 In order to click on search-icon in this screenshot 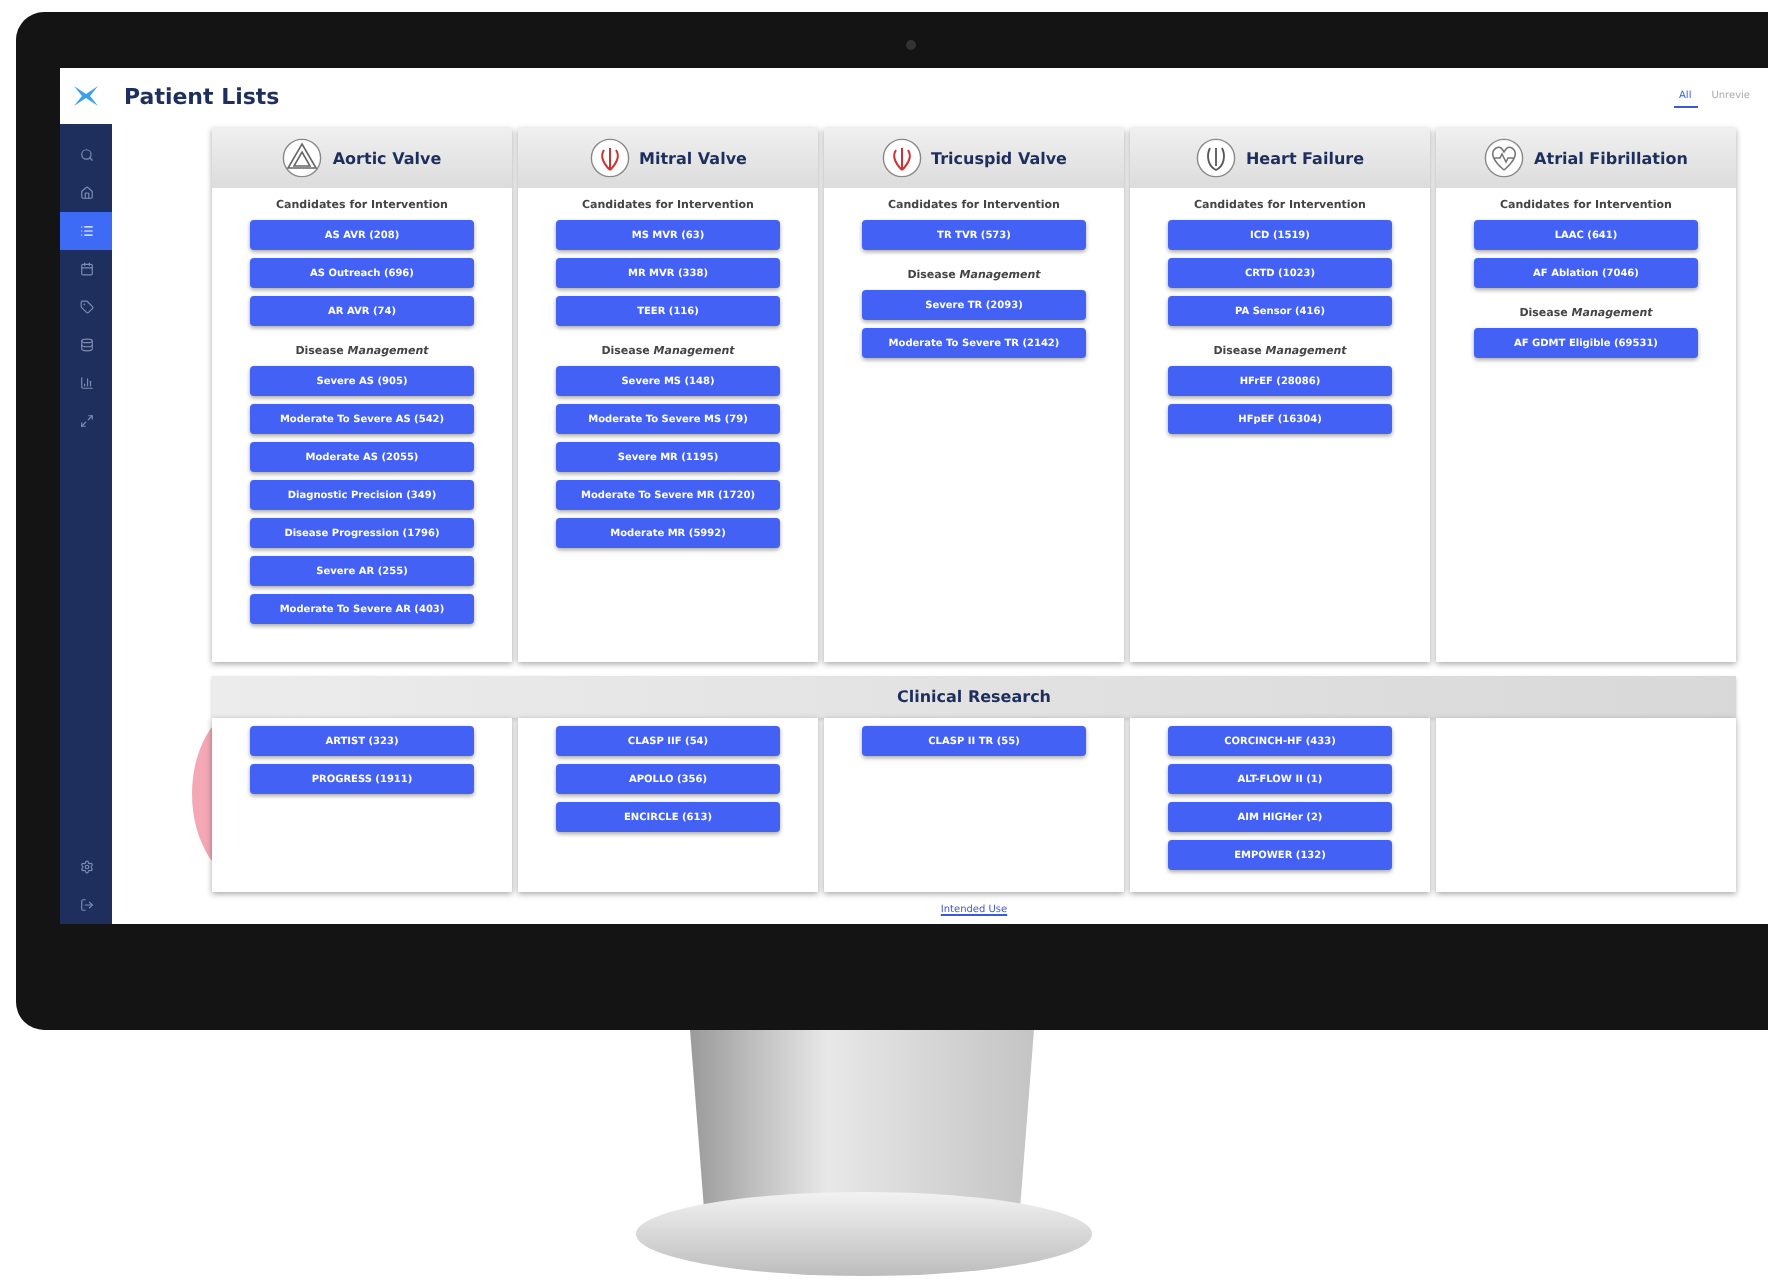, I will do `click(86, 155)`.